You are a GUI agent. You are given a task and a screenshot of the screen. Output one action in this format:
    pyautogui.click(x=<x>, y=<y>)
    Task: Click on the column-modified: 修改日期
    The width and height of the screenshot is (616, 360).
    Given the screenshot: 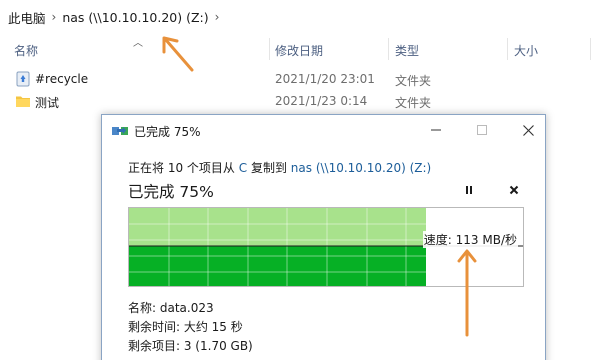 What is the action you would take?
    pyautogui.click(x=299, y=50)
    